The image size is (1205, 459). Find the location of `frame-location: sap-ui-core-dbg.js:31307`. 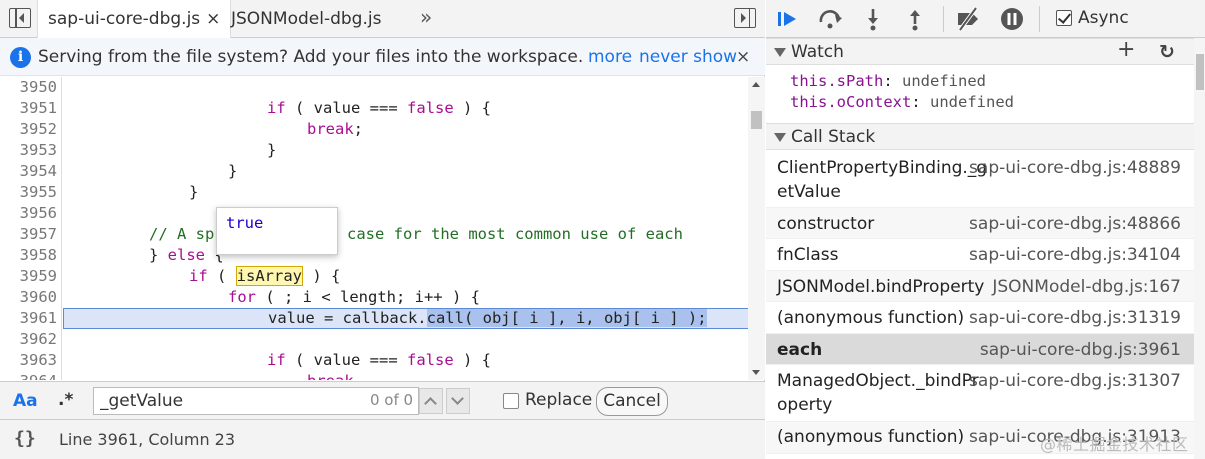

frame-location: sap-ui-core-dbg.js:31307 is located at coordinates (1075, 381).